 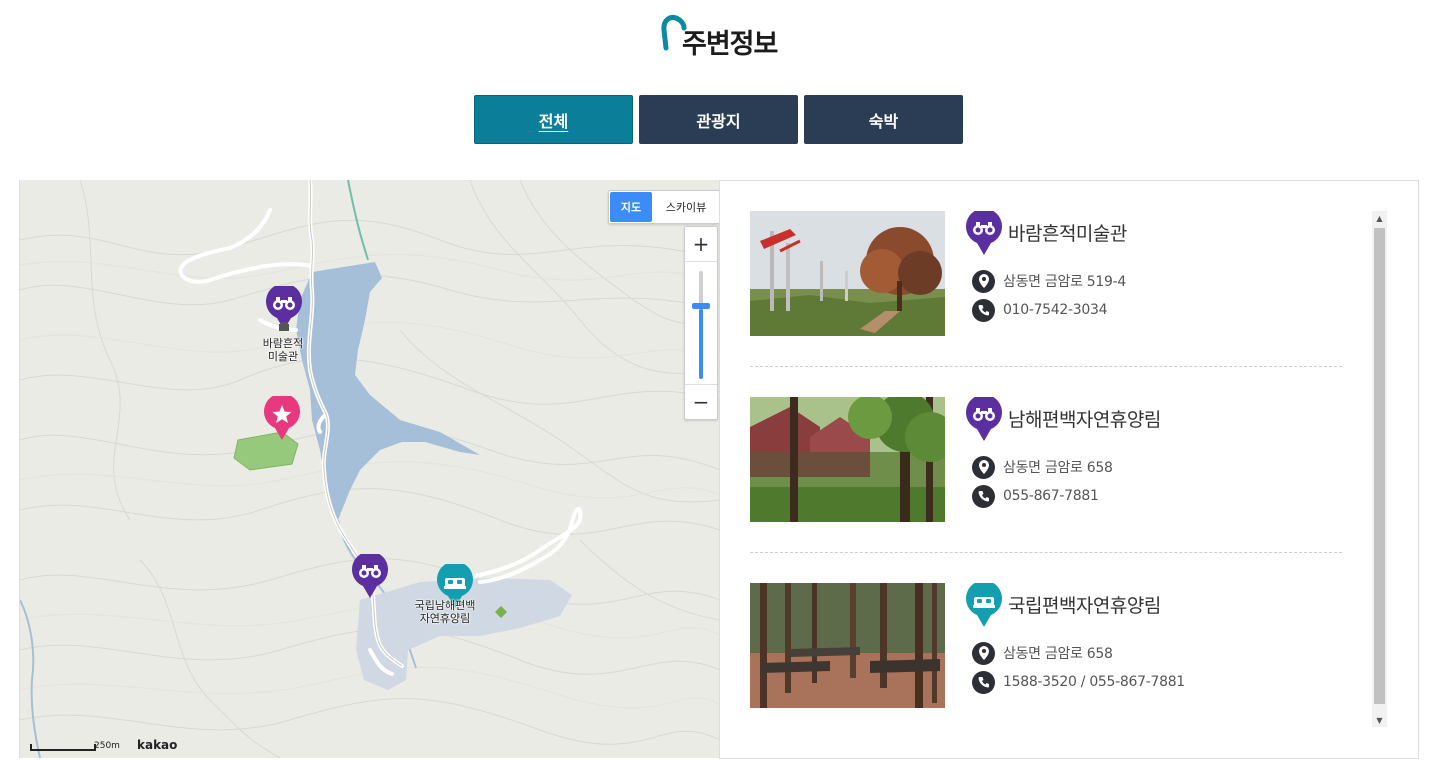 What do you see at coordinates (282, 419) in the screenshot?
I see `map-marker-current` at bounding box center [282, 419].